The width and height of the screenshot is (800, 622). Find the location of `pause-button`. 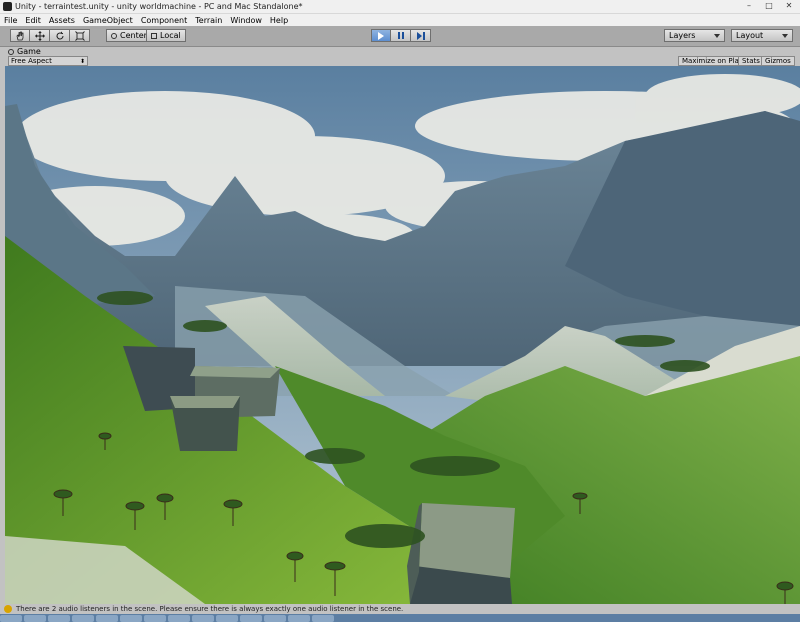

pause-button is located at coordinates (401, 35).